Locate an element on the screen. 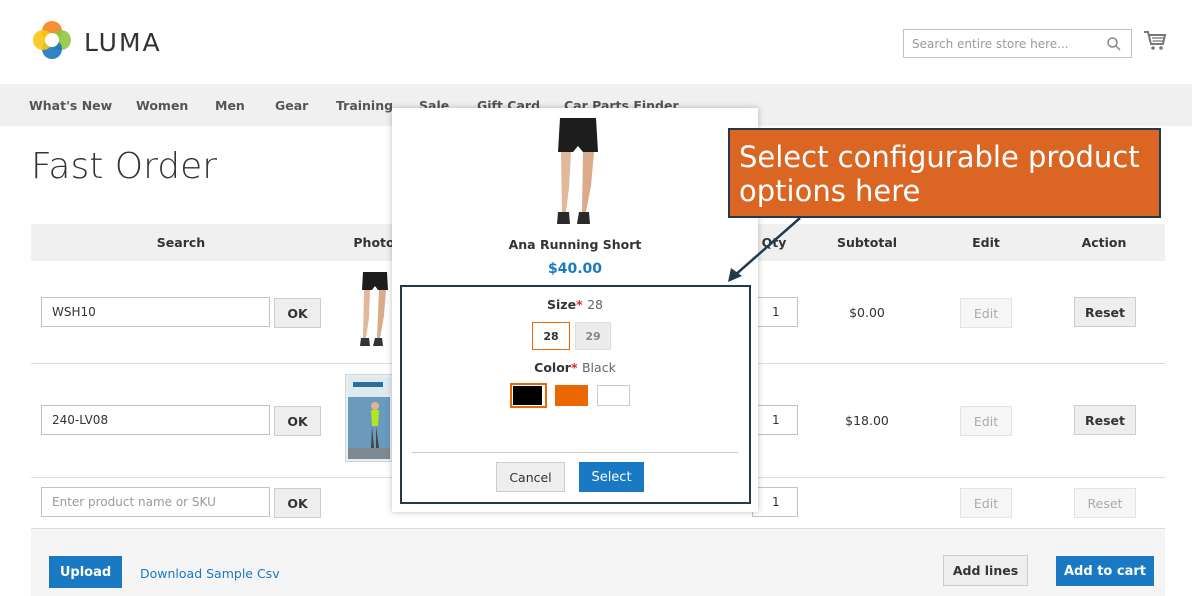 Image resolution: width=1192 pixels, height=596 pixels. search-icon is located at coordinates (1114, 44).